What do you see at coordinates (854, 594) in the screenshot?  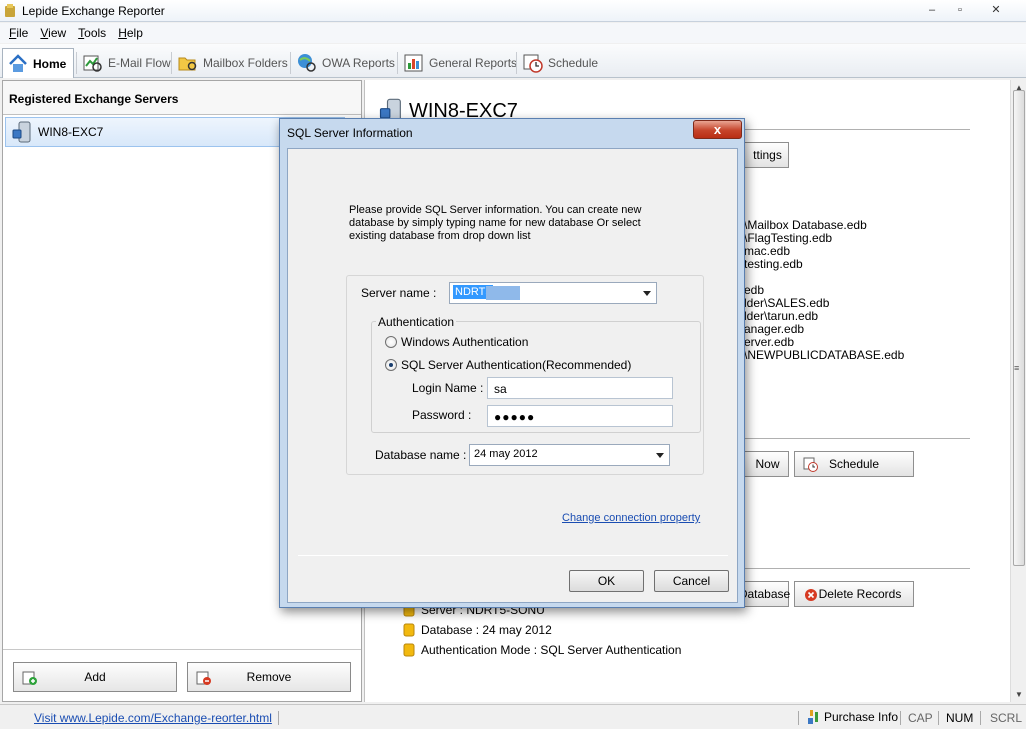 I see `delete-records-button: Delete Records` at bounding box center [854, 594].